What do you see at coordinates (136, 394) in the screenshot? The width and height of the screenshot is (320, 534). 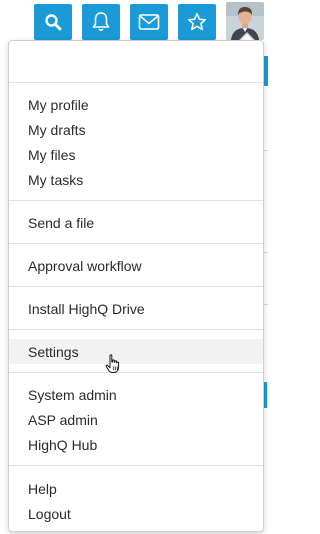 I see `menu-item-system-admin: System admin` at bounding box center [136, 394].